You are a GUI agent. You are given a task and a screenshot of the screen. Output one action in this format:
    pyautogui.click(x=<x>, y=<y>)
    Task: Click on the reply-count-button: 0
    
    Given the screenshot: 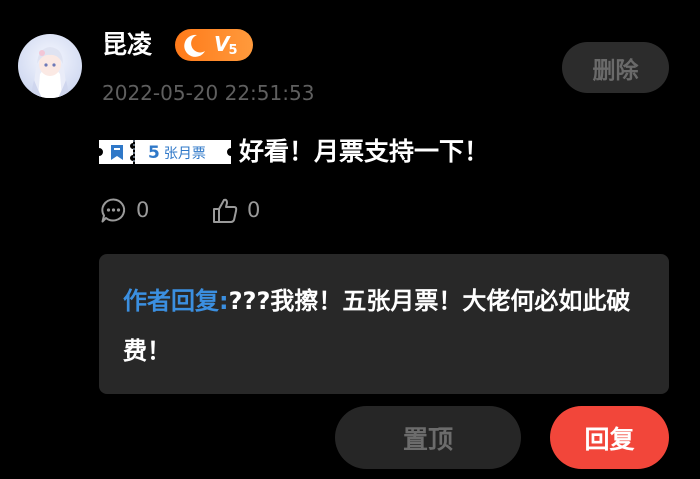 What is the action you would take?
    pyautogui.click(x=124, y=210)
    